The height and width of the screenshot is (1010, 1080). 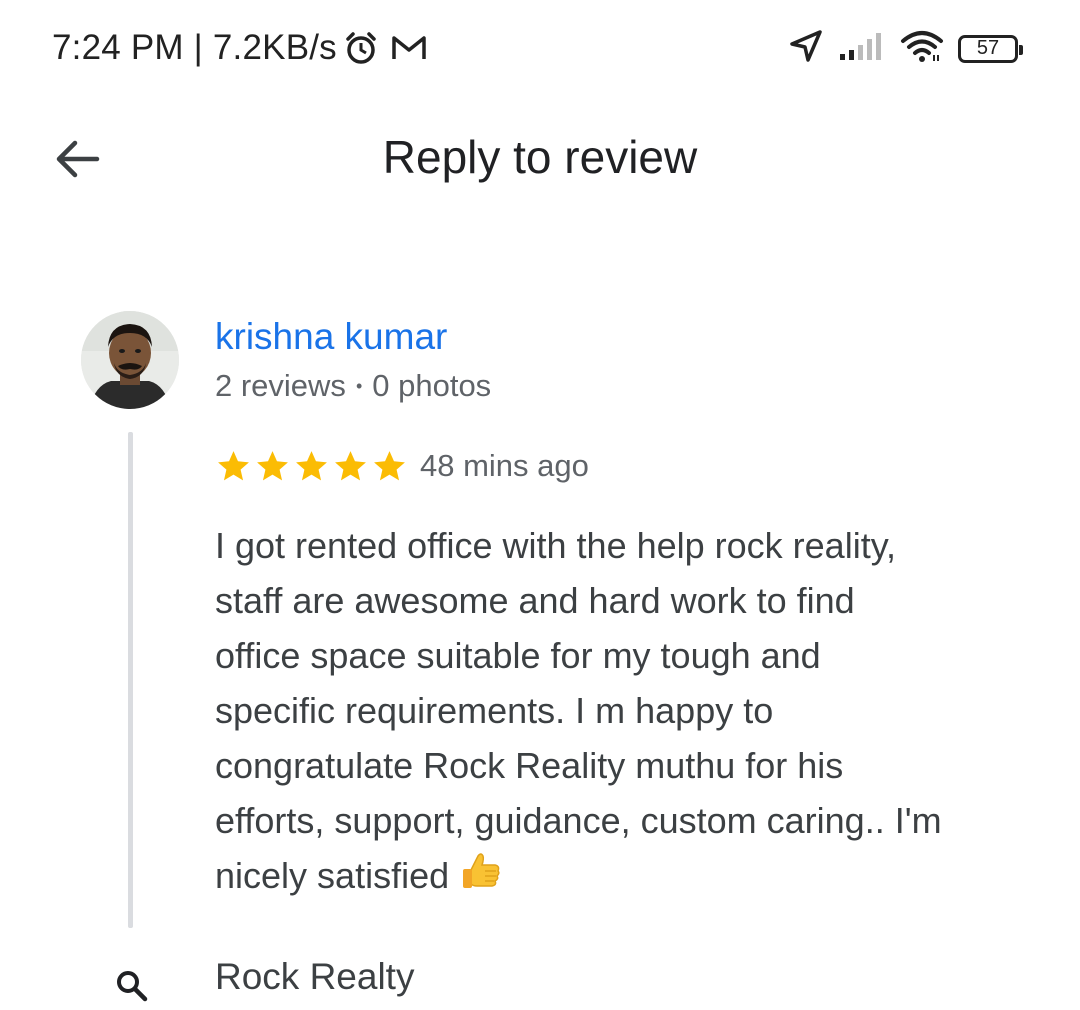 I want to click on app-bar: Reply to review, so click(x=540, y=157).